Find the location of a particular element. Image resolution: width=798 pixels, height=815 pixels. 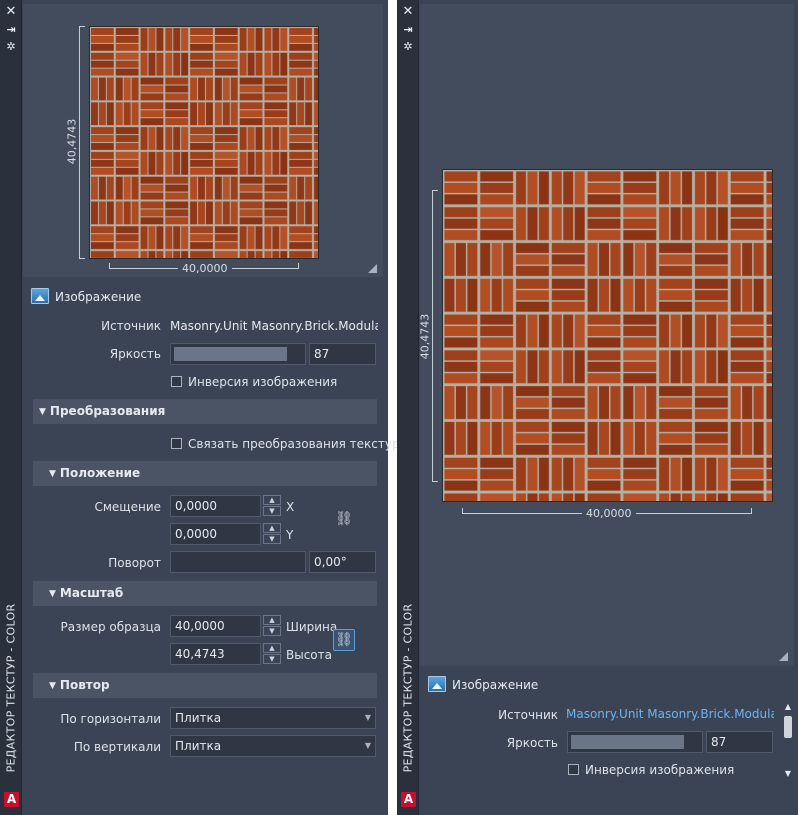

offset-label: Смещение is located at coordinates (127, 507).